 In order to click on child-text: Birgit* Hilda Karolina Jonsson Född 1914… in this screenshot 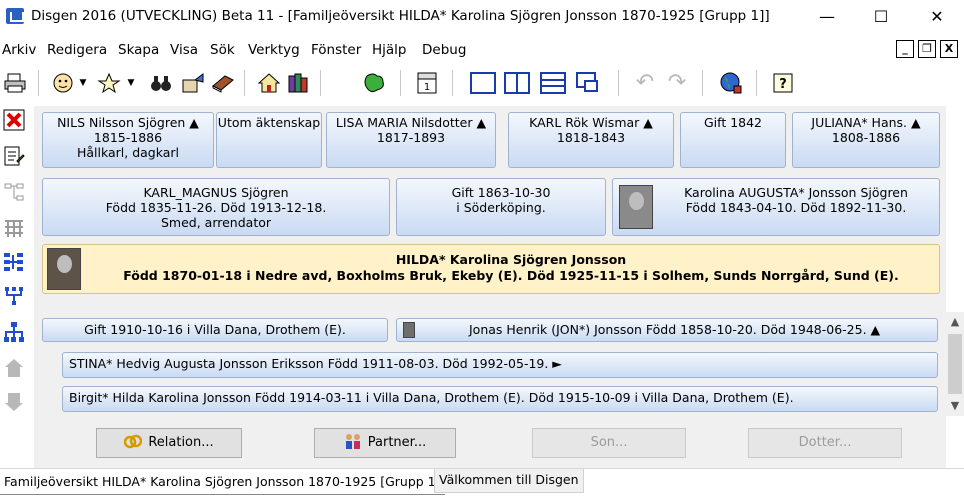, I will do `click(431, 397)`.